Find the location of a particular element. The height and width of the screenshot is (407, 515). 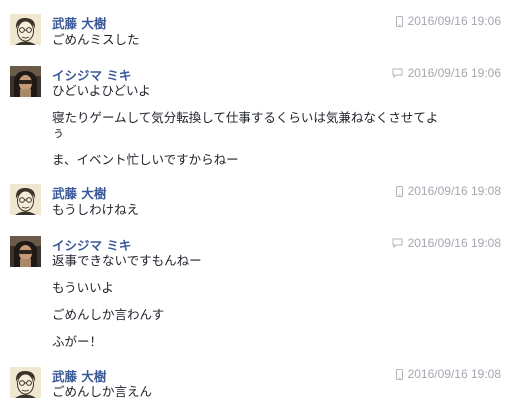

message-text: ごめんしか言わんす is located at coordinates (108, 314).